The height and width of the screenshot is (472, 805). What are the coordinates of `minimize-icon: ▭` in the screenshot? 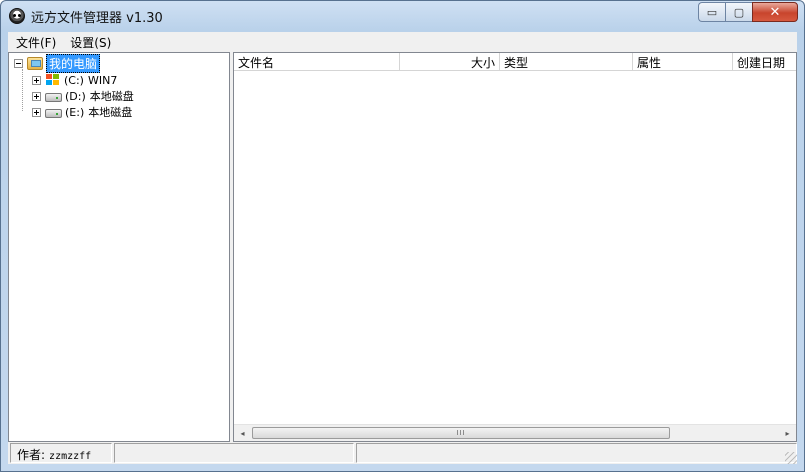 It's located at (712, 12).